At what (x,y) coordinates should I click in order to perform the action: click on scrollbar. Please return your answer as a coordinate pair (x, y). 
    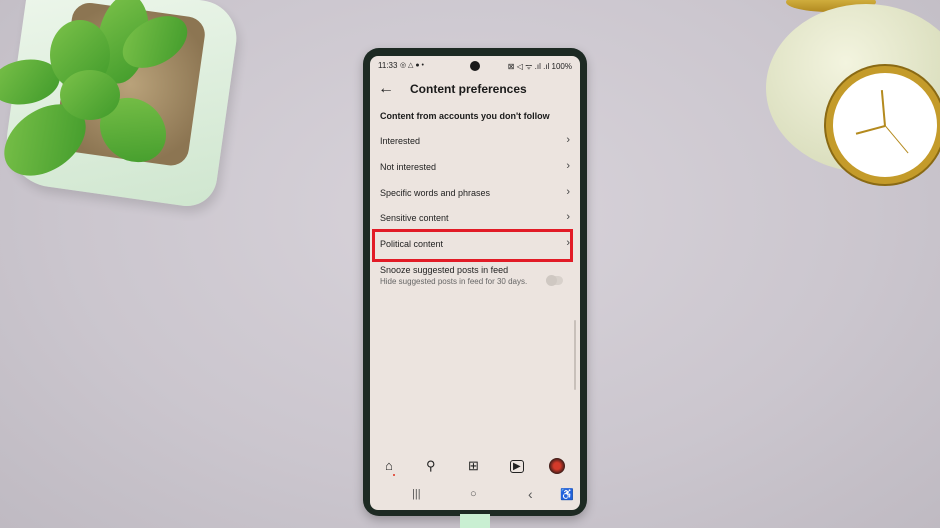
    Looking at the image, I should click on (575, 355).